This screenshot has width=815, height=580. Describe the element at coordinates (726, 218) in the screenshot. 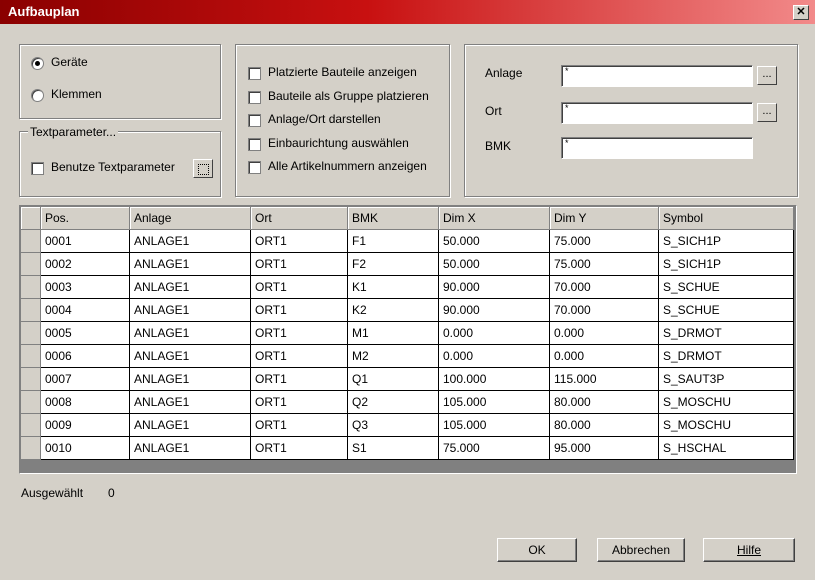

I see `column-header-symbol: Symbol` at that location.